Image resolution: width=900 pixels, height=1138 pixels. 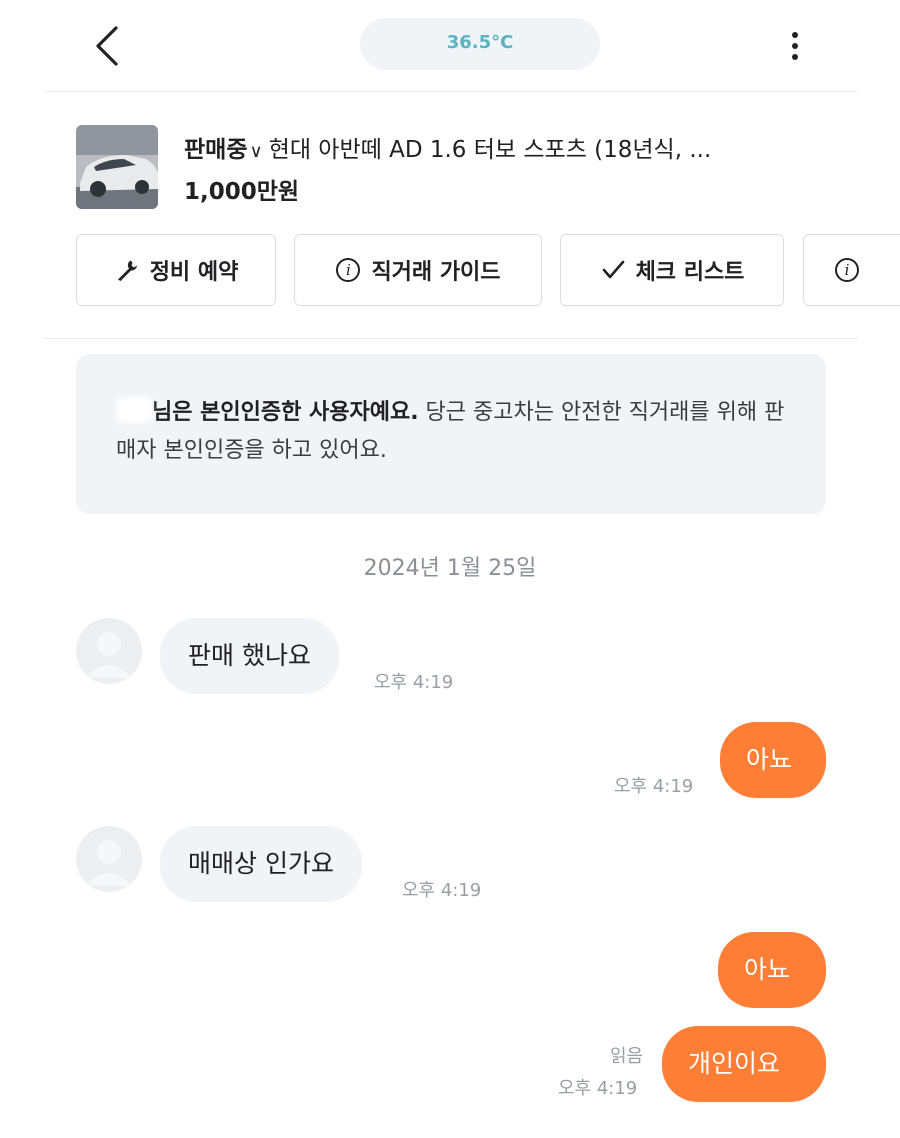 I want to click on product-thumbnail, so click(x=117, y=167).